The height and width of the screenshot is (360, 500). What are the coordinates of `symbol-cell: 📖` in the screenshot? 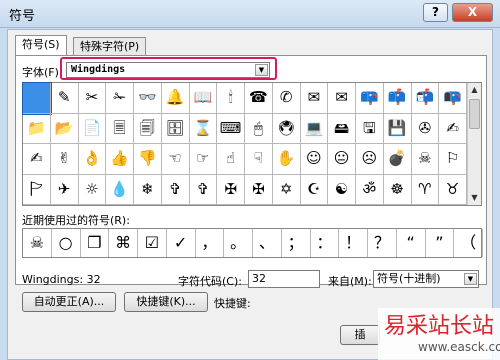 It's located at (203, 98).